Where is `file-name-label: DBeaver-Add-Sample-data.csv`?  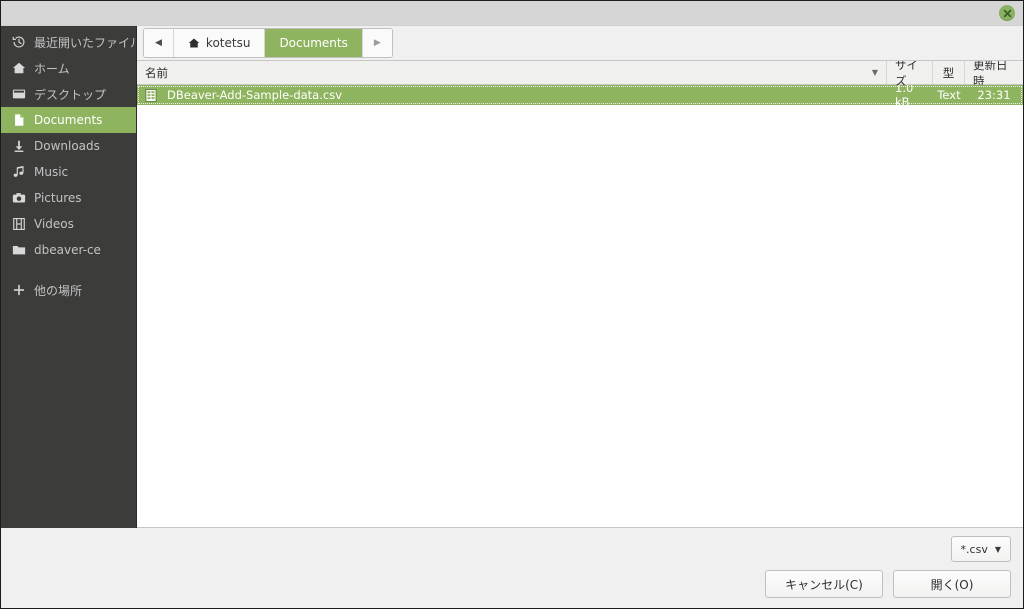
file-name-label: DBeaver-Add-Sample-data.csv is located at coordinates (254, 95).